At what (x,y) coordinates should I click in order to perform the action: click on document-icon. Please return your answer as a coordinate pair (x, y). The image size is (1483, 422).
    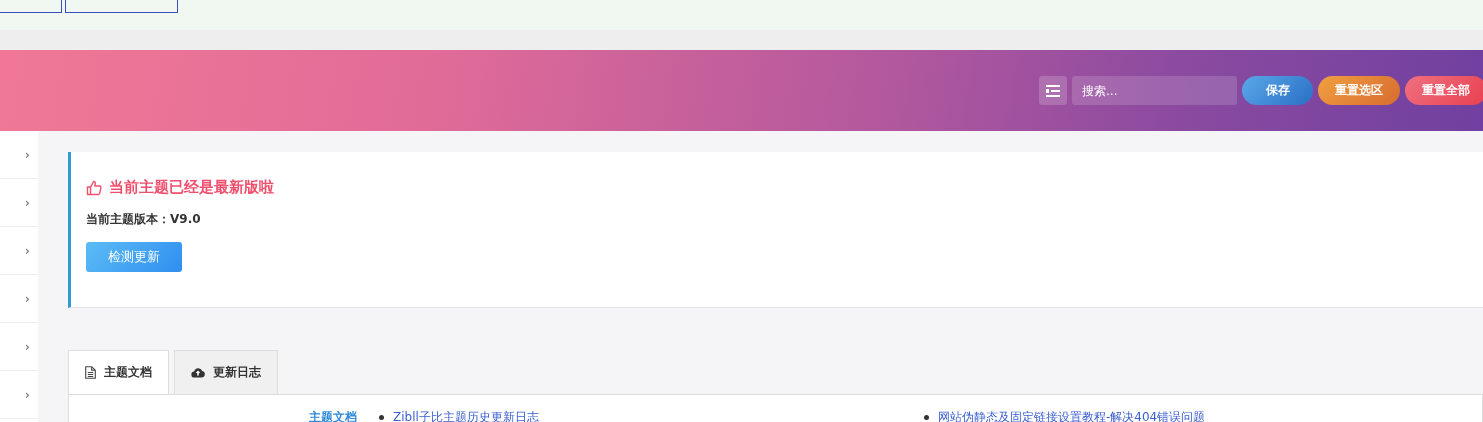
    Looking at the image, I should click on (90, 372).